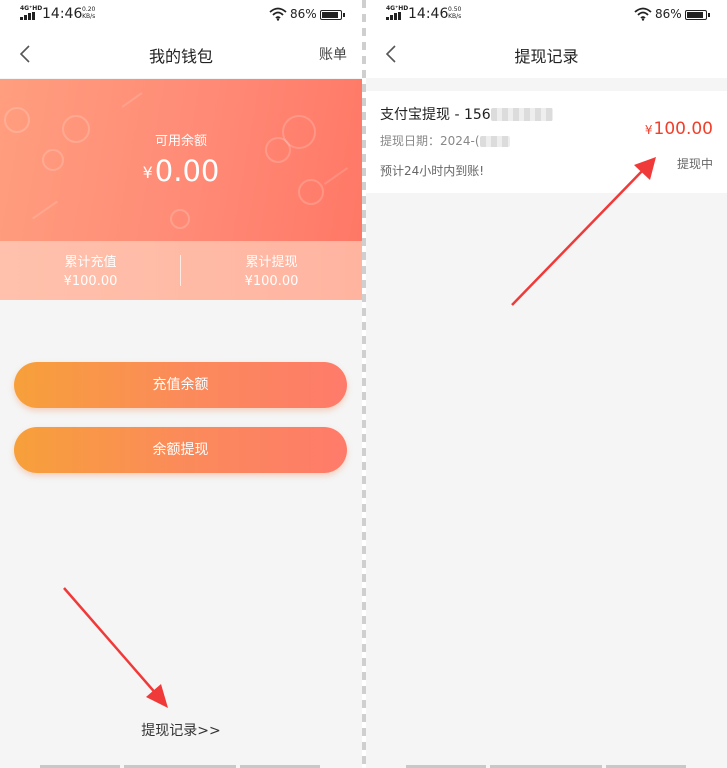 This screenshot has width=727, height=768. I want to click on annotation-arrow-left, so click(115, 647).